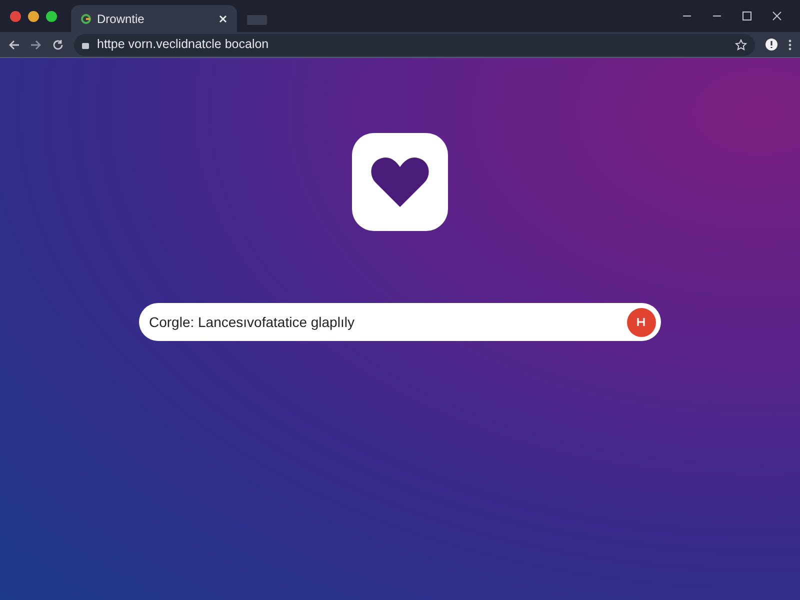 This screenshot has height=600, width=800. I want to click on back-arrow-icon, so click(14, 44).